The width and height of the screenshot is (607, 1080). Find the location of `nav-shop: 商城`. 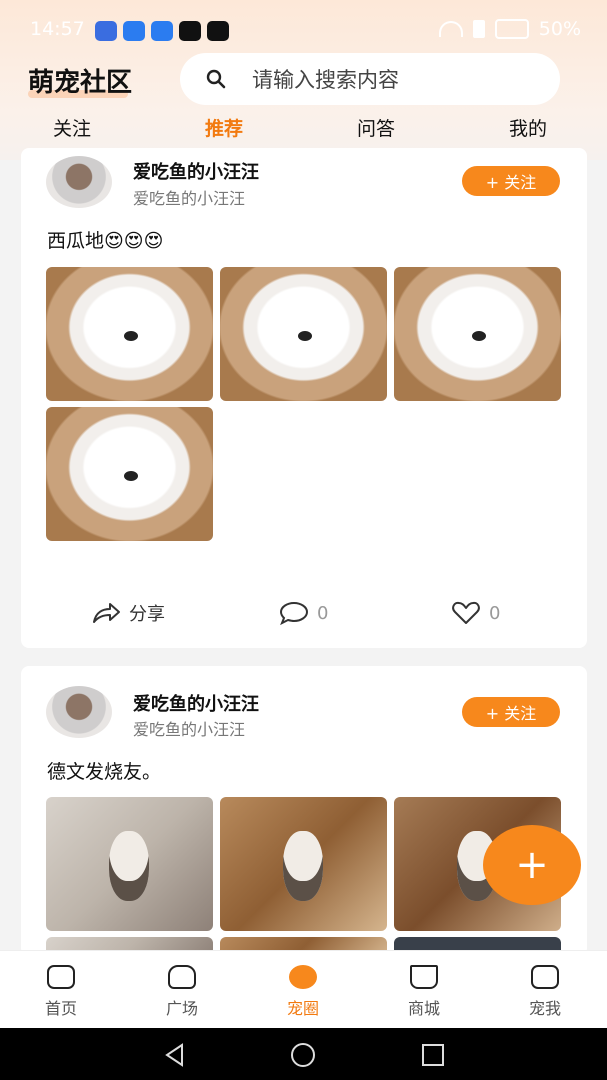

nav-shop: 商城 is located at coordinates (424, 992).